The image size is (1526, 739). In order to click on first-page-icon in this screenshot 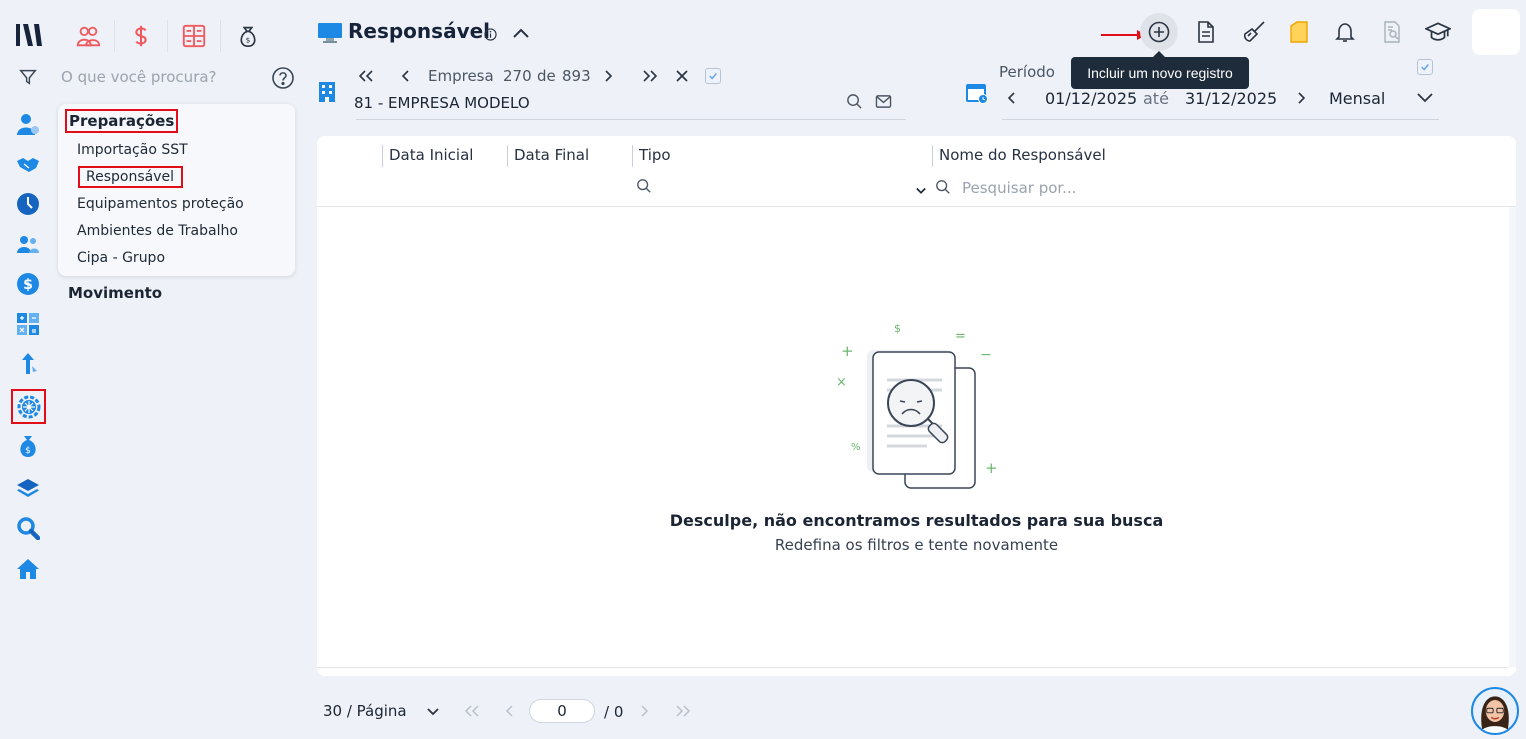, I will do `click(472, 711)`.